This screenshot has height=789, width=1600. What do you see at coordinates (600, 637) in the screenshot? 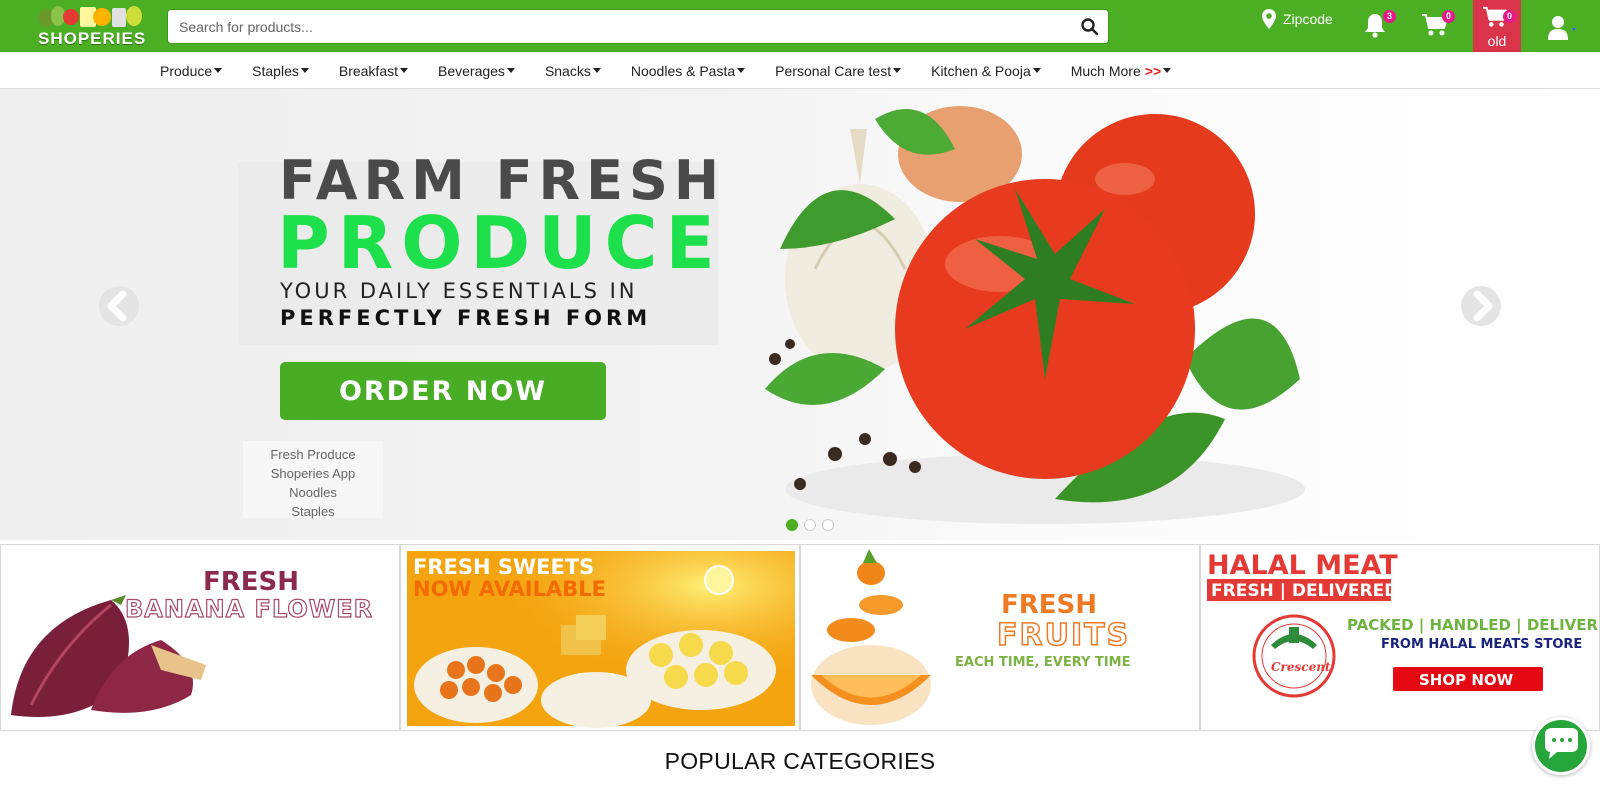
I see `fresh-sweets-banner: FRESH SWEETS NOW AVAILABLE` at bounding box center [600, 637].